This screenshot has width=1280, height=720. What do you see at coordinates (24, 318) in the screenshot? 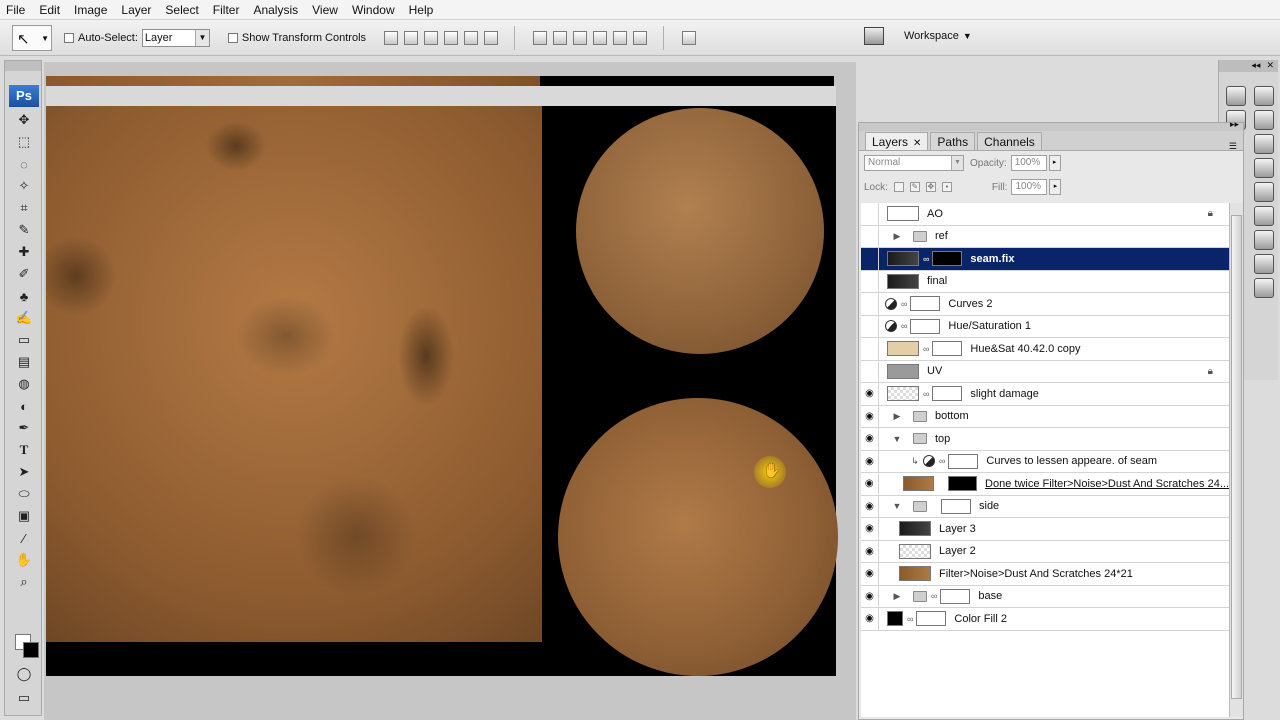
I see `history-brush-tool-icon: ✍` at bounding box center [24, 318].